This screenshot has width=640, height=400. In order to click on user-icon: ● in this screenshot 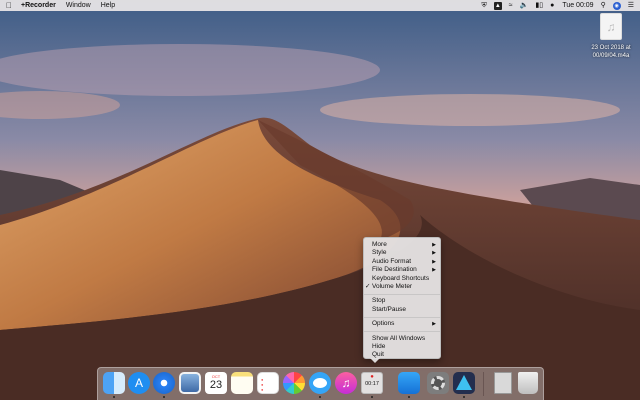, I will do `click(552, 5)`.